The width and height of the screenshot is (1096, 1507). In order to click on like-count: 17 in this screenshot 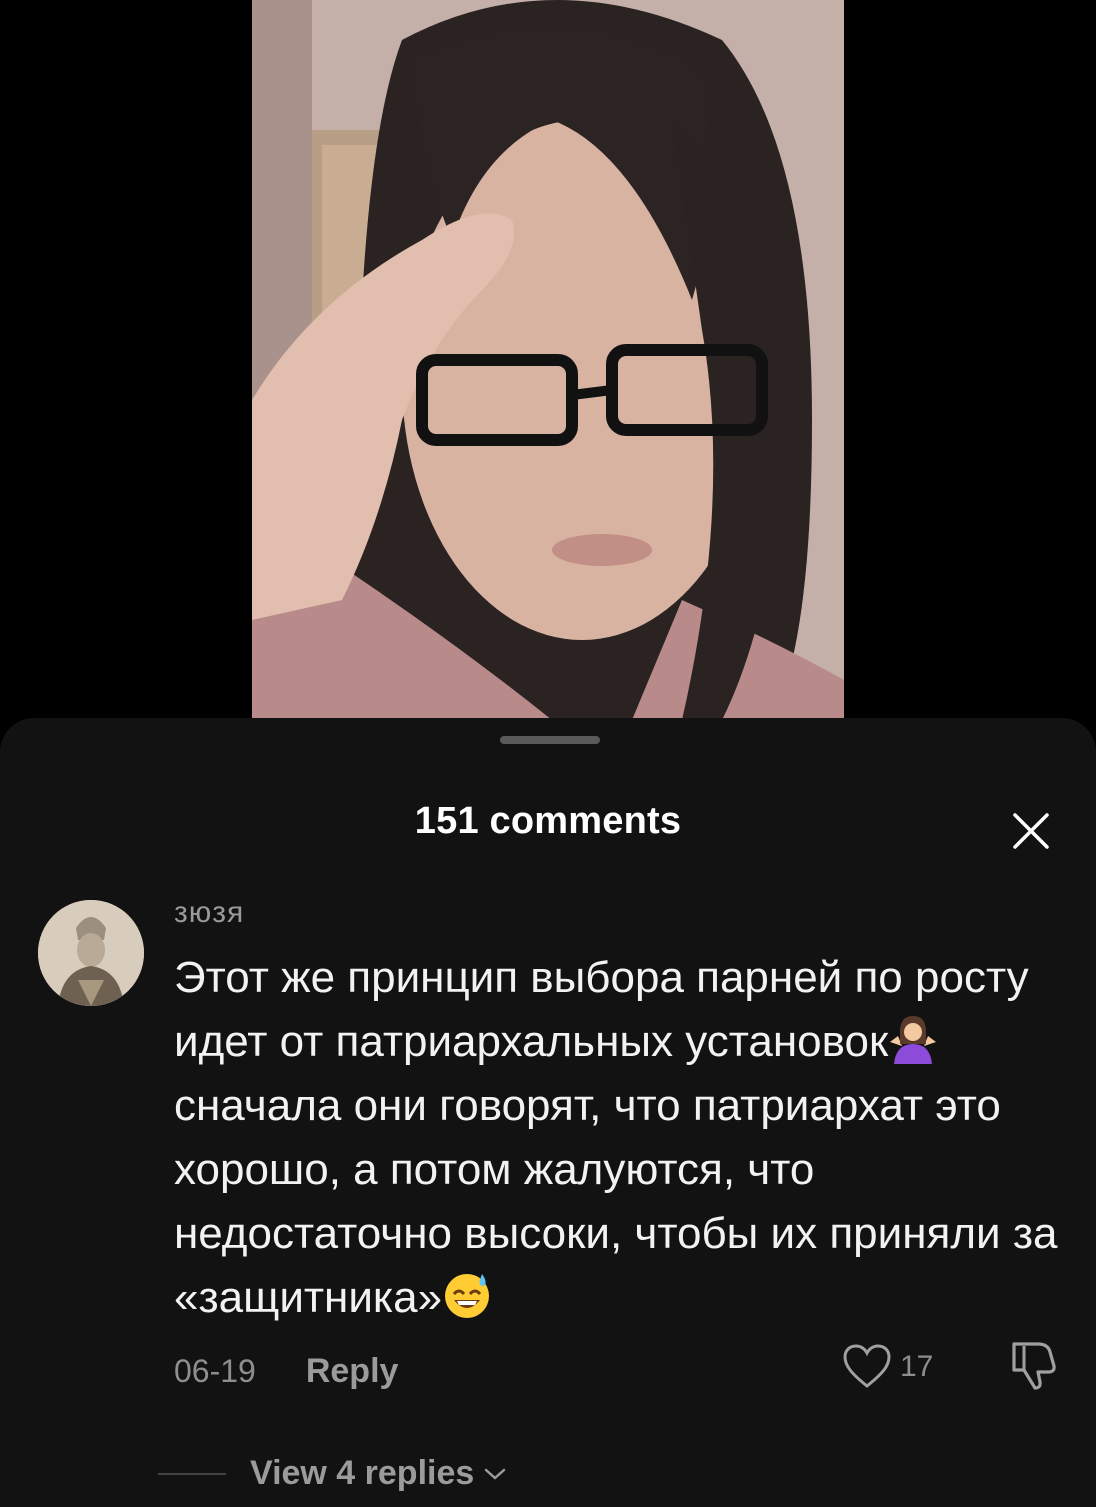, I will do `click(917, 1366)`.